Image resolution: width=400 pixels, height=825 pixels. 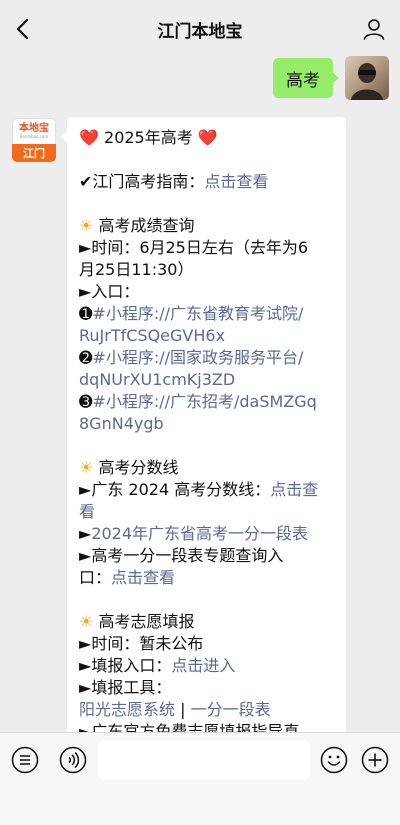 I want to click on score-line-item1-label: 广东 2024 高考分数线：, so click(x=181, y=489).